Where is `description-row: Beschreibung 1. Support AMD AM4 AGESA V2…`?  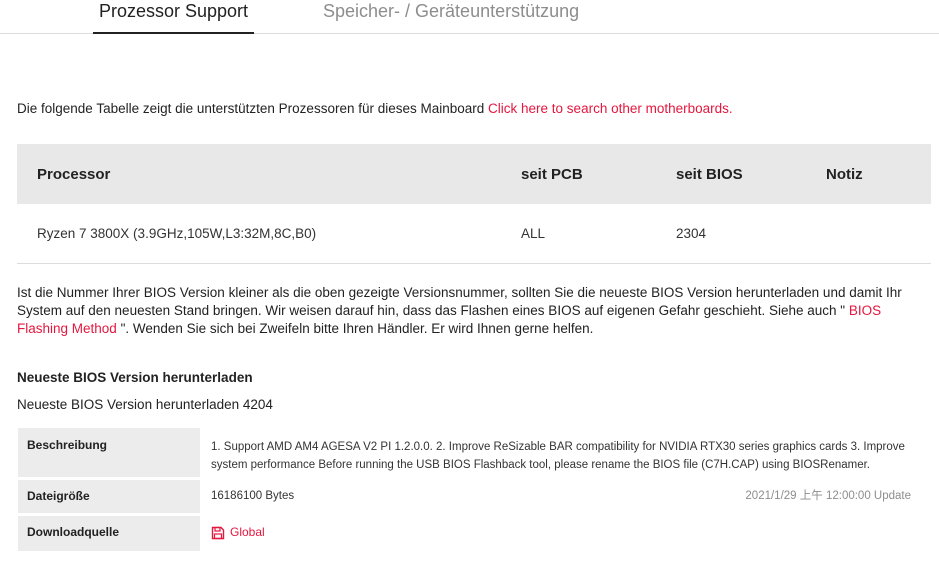
description-row: Beschreibung 1. Support AMD AM4 AGESA V2… is located at coordinates (474, 452).